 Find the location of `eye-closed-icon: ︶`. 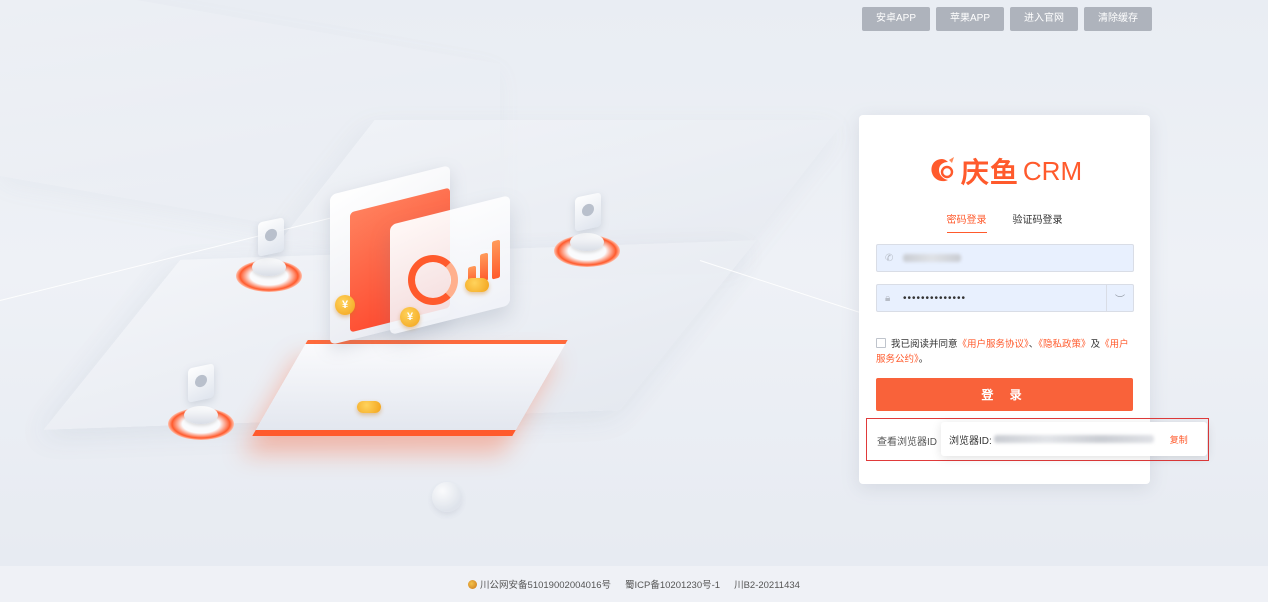

eye-closed-icon: ︶ is located at coordinates (1119, 298).